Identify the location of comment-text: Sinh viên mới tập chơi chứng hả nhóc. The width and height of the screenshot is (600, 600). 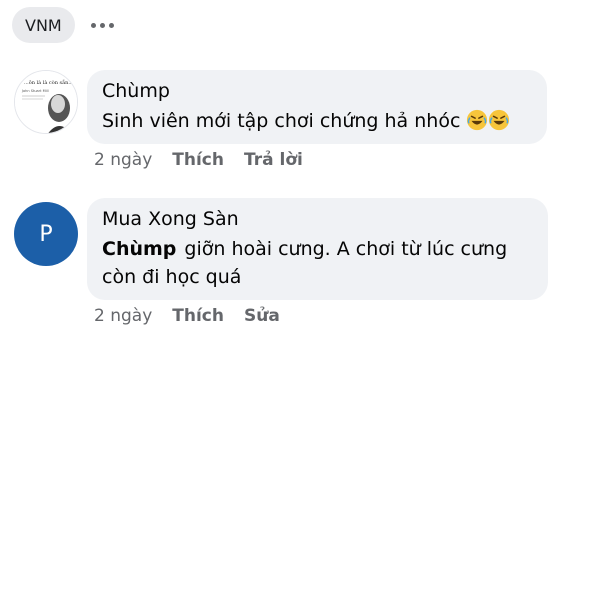
(318, 121).